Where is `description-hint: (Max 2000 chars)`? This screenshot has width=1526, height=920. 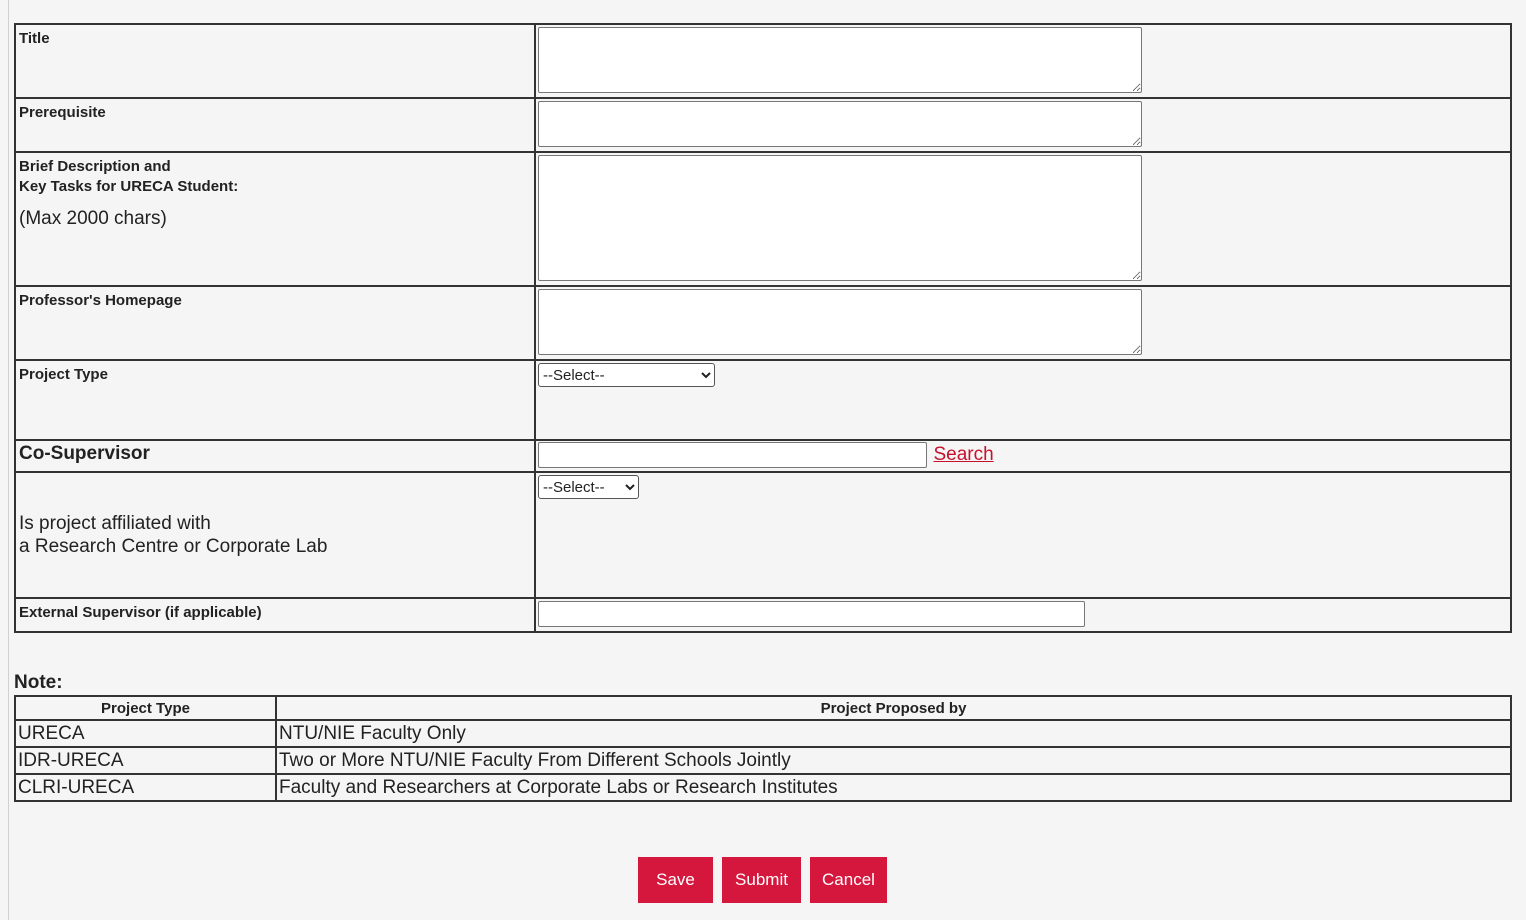 description-hint: (Max 2000 chars) is located at coordinates (93, 218).